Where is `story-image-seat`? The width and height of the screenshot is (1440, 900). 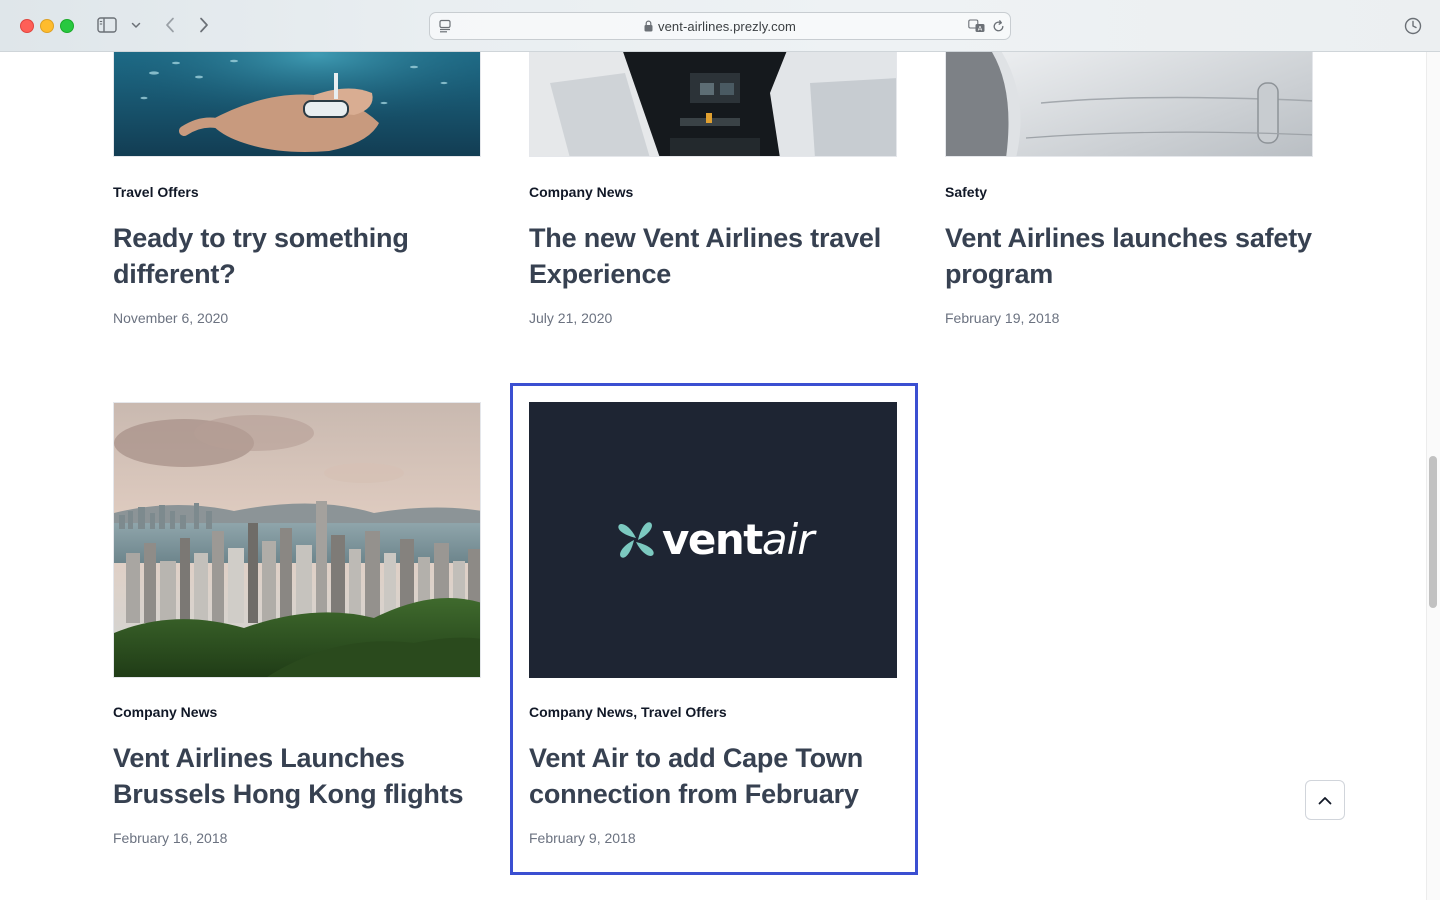 story-image-seat is located at coordinates (1129, 104).